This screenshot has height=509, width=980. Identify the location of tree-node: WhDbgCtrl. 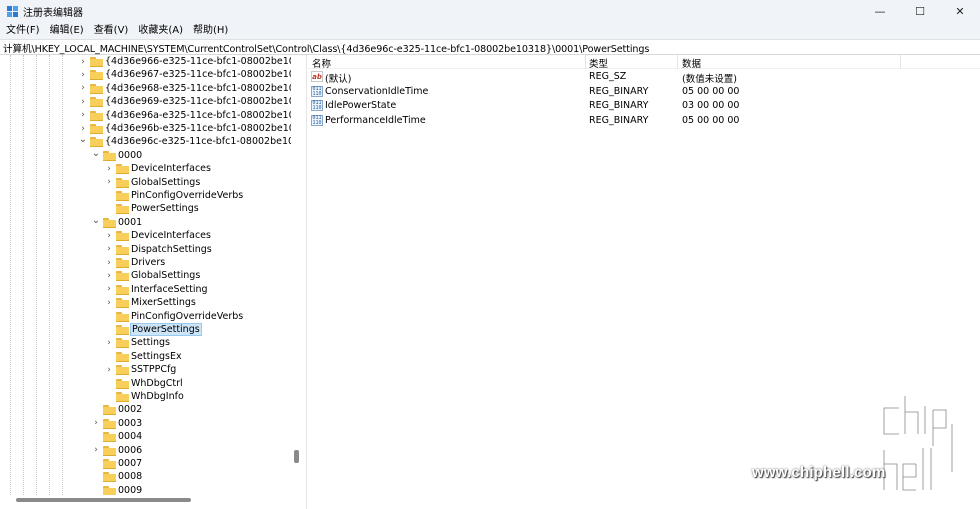
(145, 383).